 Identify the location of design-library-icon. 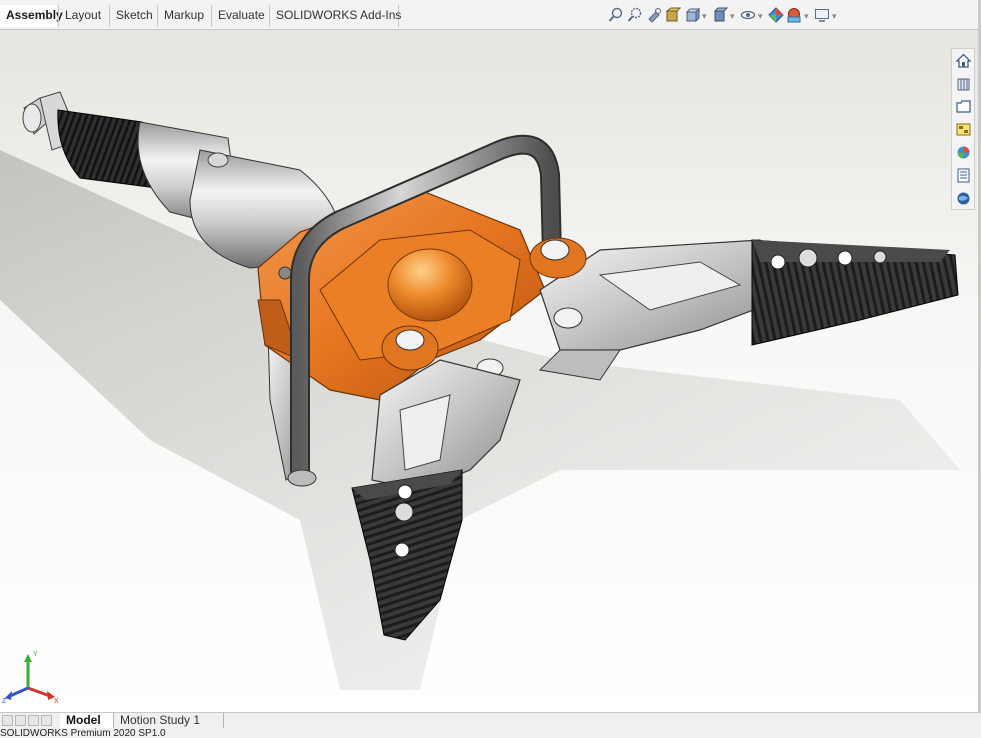
(963, 83).